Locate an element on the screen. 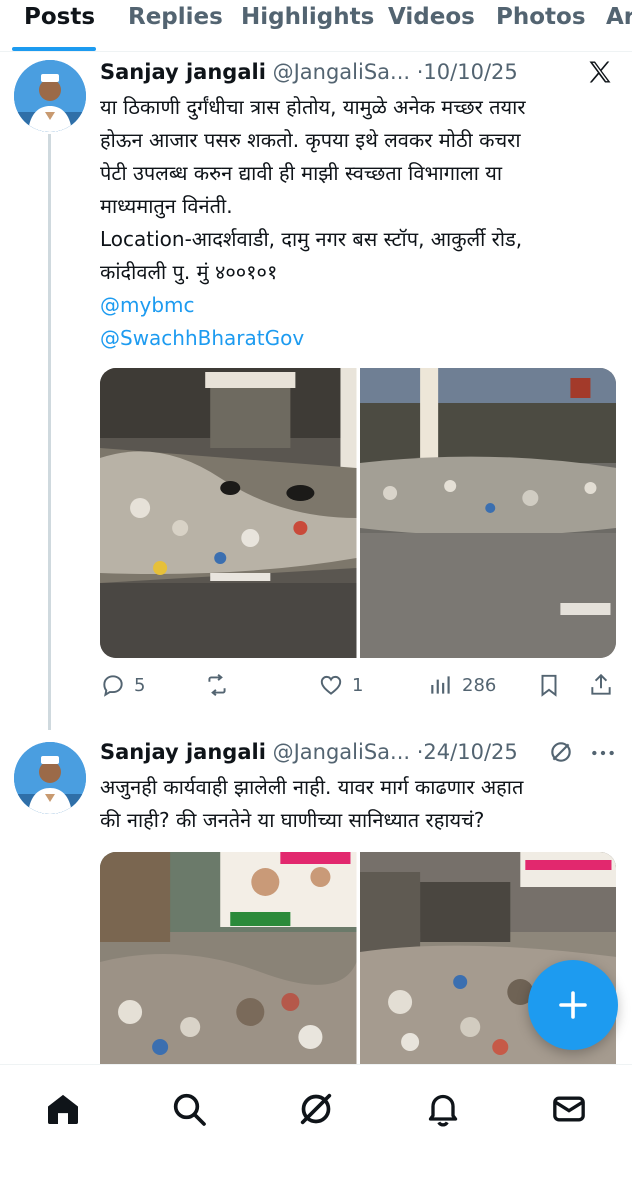 Image resolution: width=632 pixels, height=1200 pixels. post-header: Sanjay jangali @JangaliSa... ·24/10/25 is located at coordinates (309, 752).